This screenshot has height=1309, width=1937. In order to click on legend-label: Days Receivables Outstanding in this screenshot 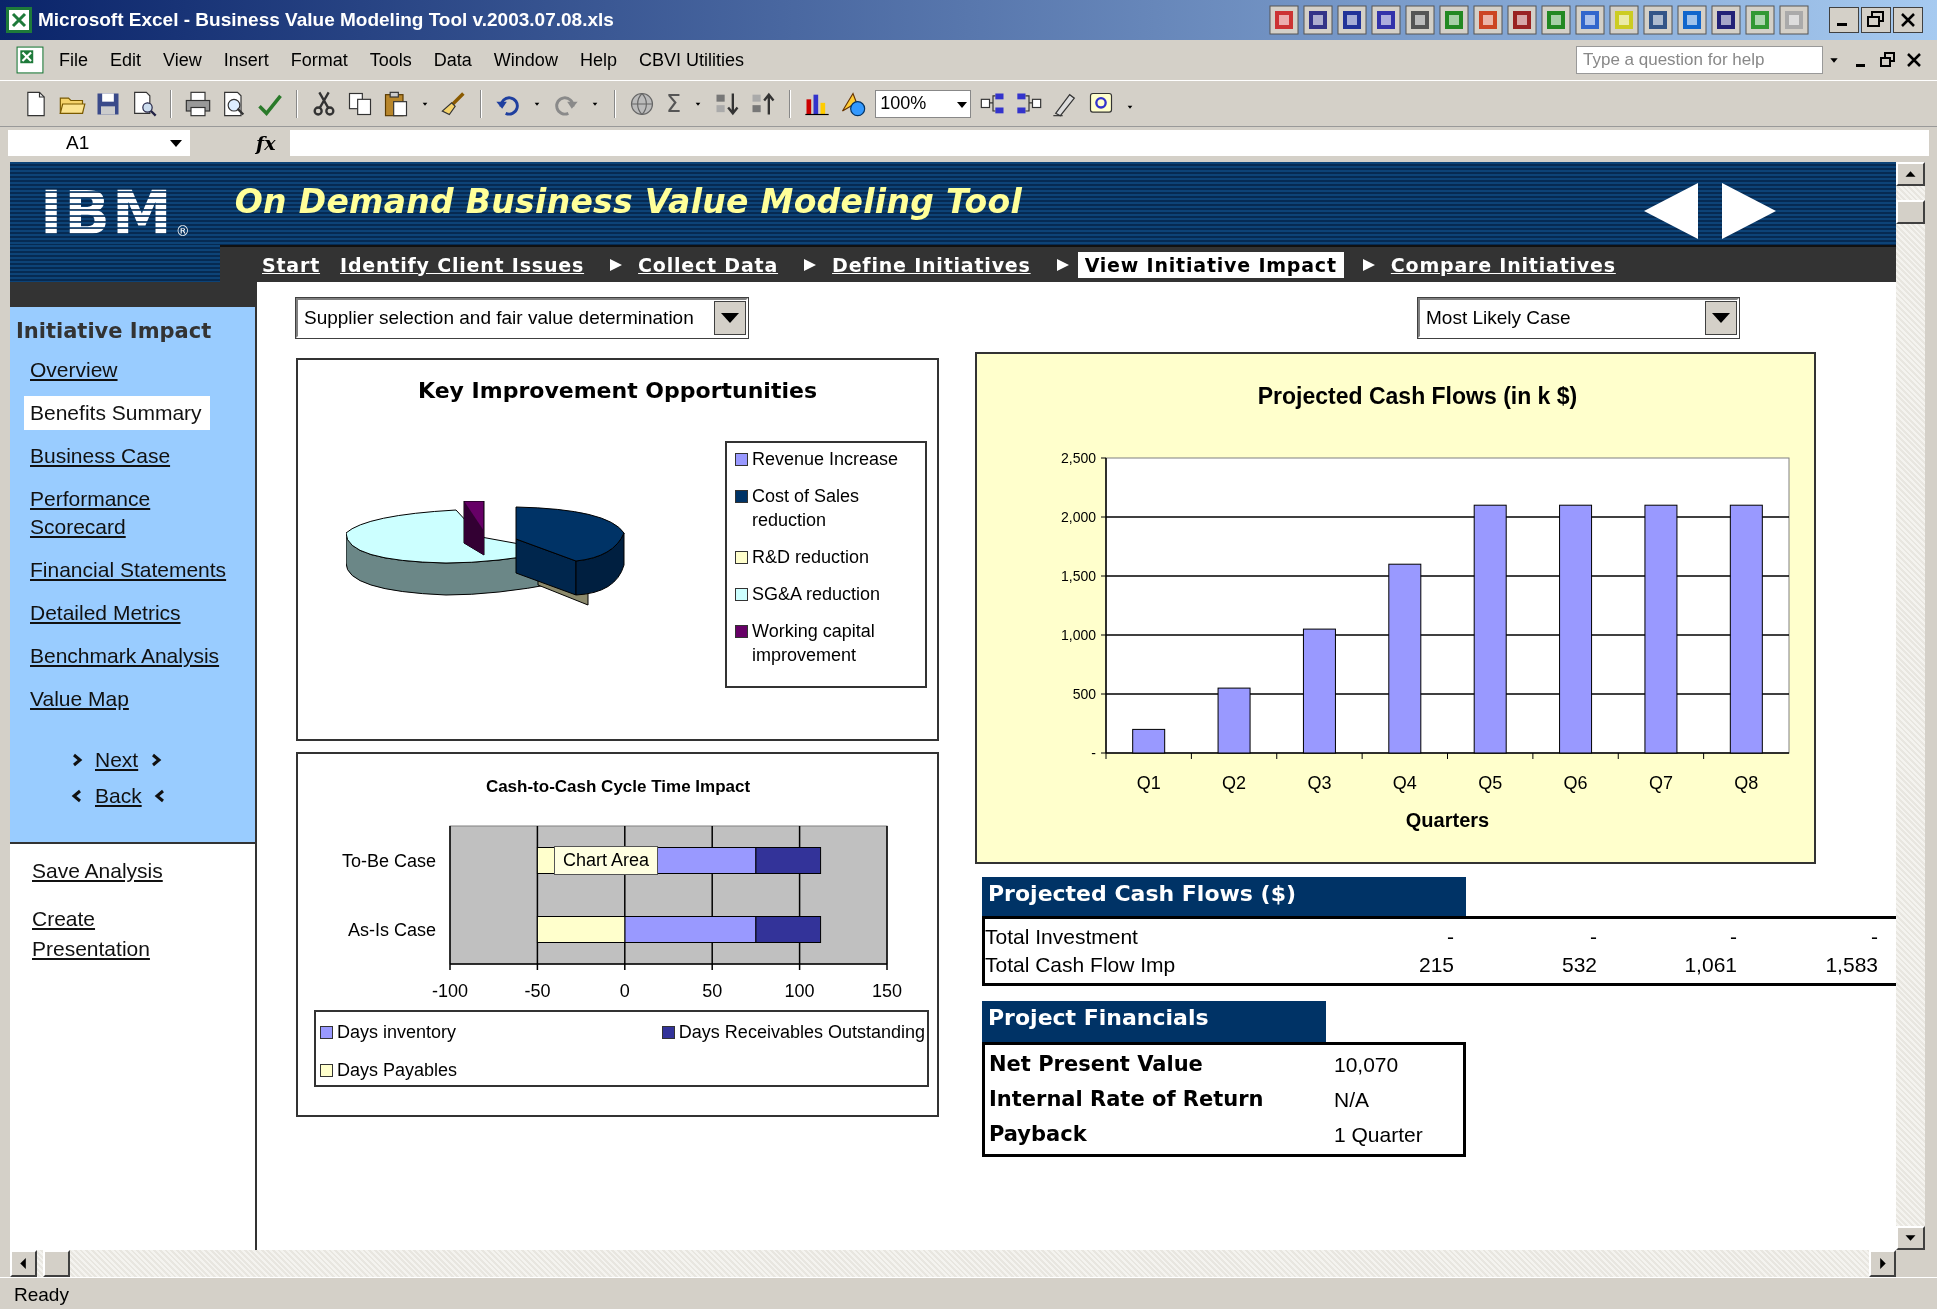, I will do `click(801, 1033)`.